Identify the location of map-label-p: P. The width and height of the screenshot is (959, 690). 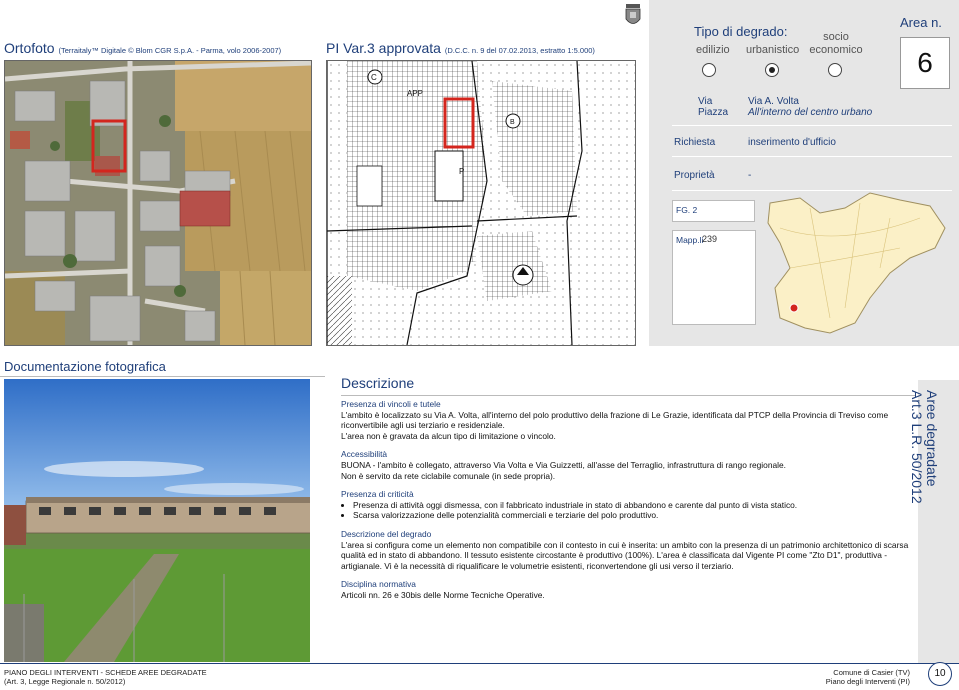
(461, 171).